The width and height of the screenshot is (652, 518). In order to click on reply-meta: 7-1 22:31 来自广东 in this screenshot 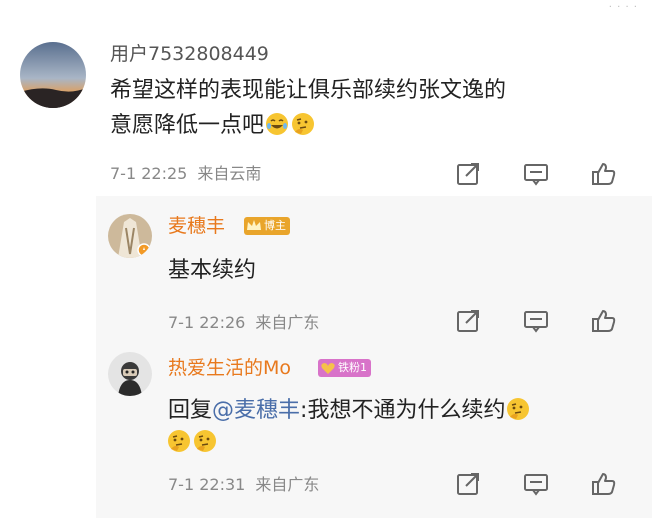, I will do `click(243, 485)`.